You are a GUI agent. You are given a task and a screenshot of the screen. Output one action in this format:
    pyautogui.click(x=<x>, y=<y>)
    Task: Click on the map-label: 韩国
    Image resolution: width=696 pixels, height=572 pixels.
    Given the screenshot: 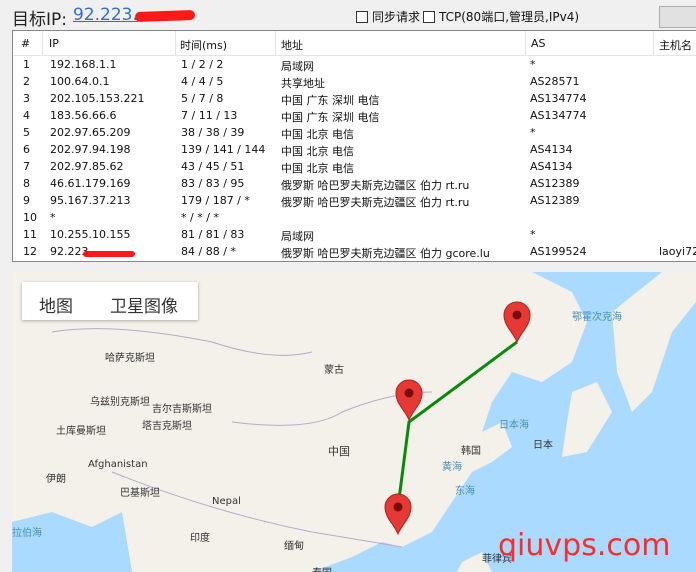 What is the action you would take?
    pyautogui.click(x=471, y=451)
    